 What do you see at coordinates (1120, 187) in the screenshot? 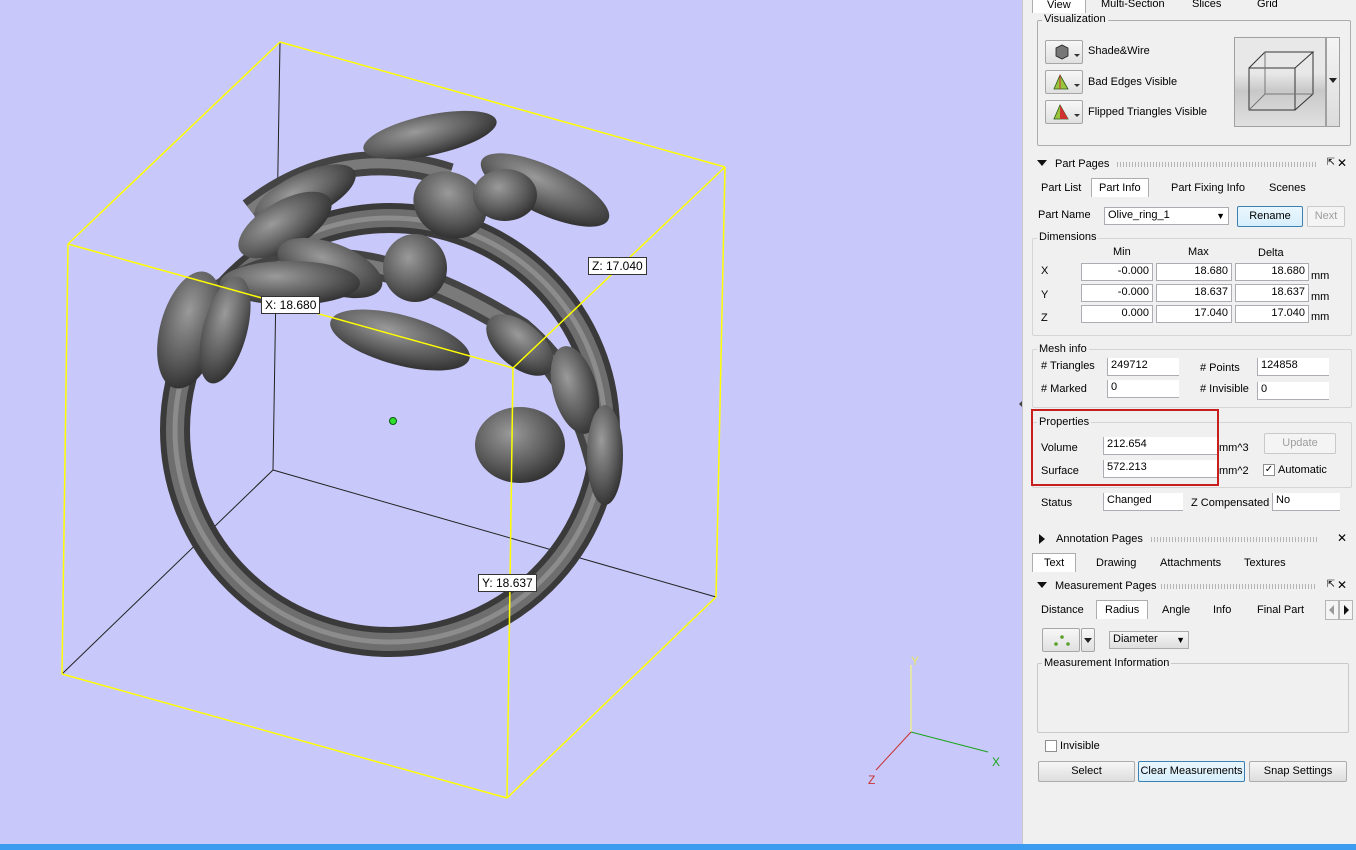
I see `tab-part-info: Part Info` at bounding box center [1120, 187].